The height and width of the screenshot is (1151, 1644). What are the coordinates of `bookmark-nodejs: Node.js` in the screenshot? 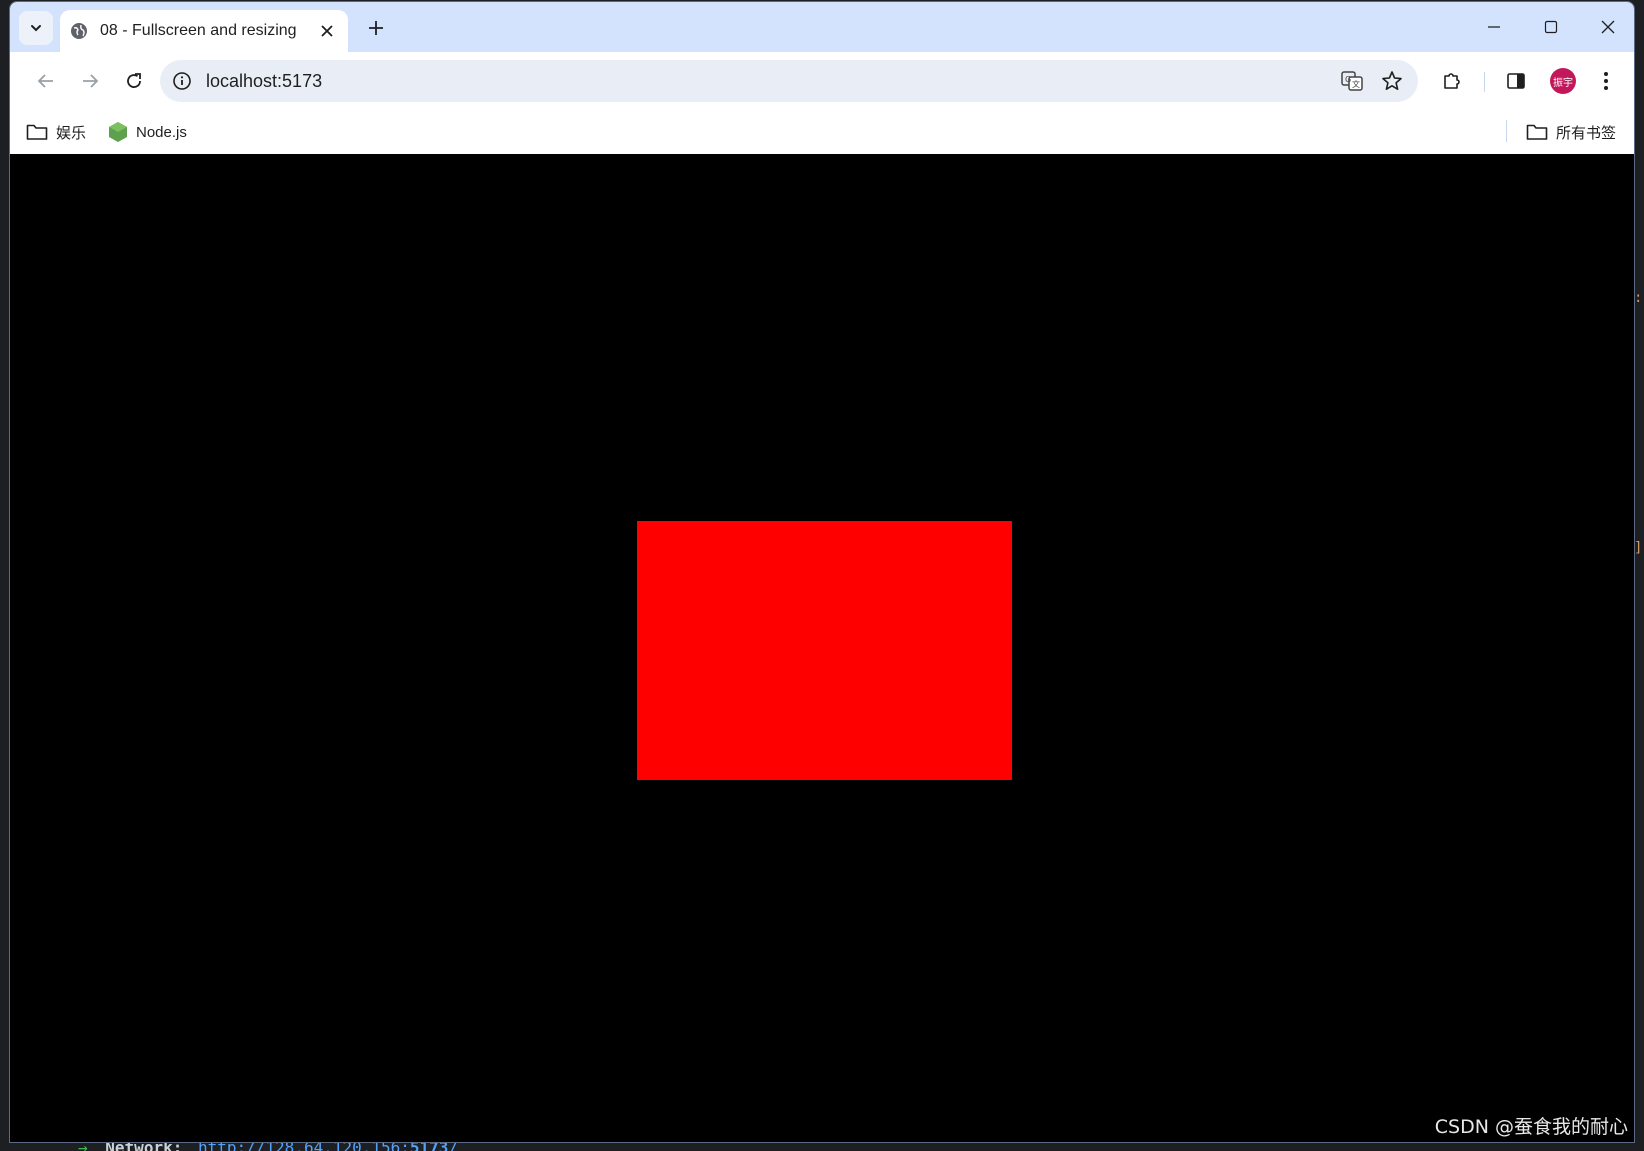 It's located at (147, 132).